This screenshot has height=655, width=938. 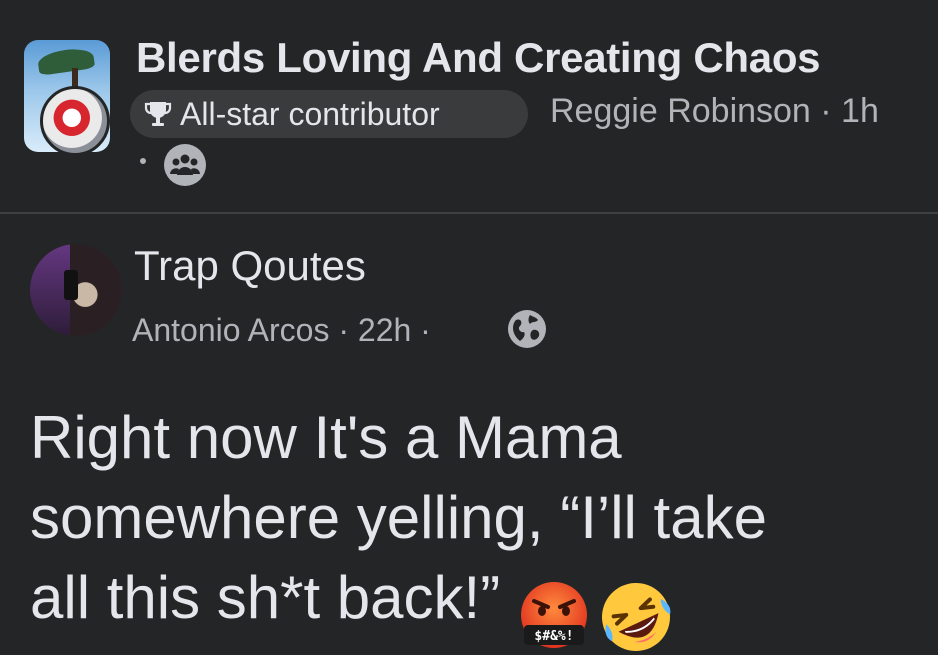 I want to click on cursing-symbols: $#&%!, so click(x=554, y=636).